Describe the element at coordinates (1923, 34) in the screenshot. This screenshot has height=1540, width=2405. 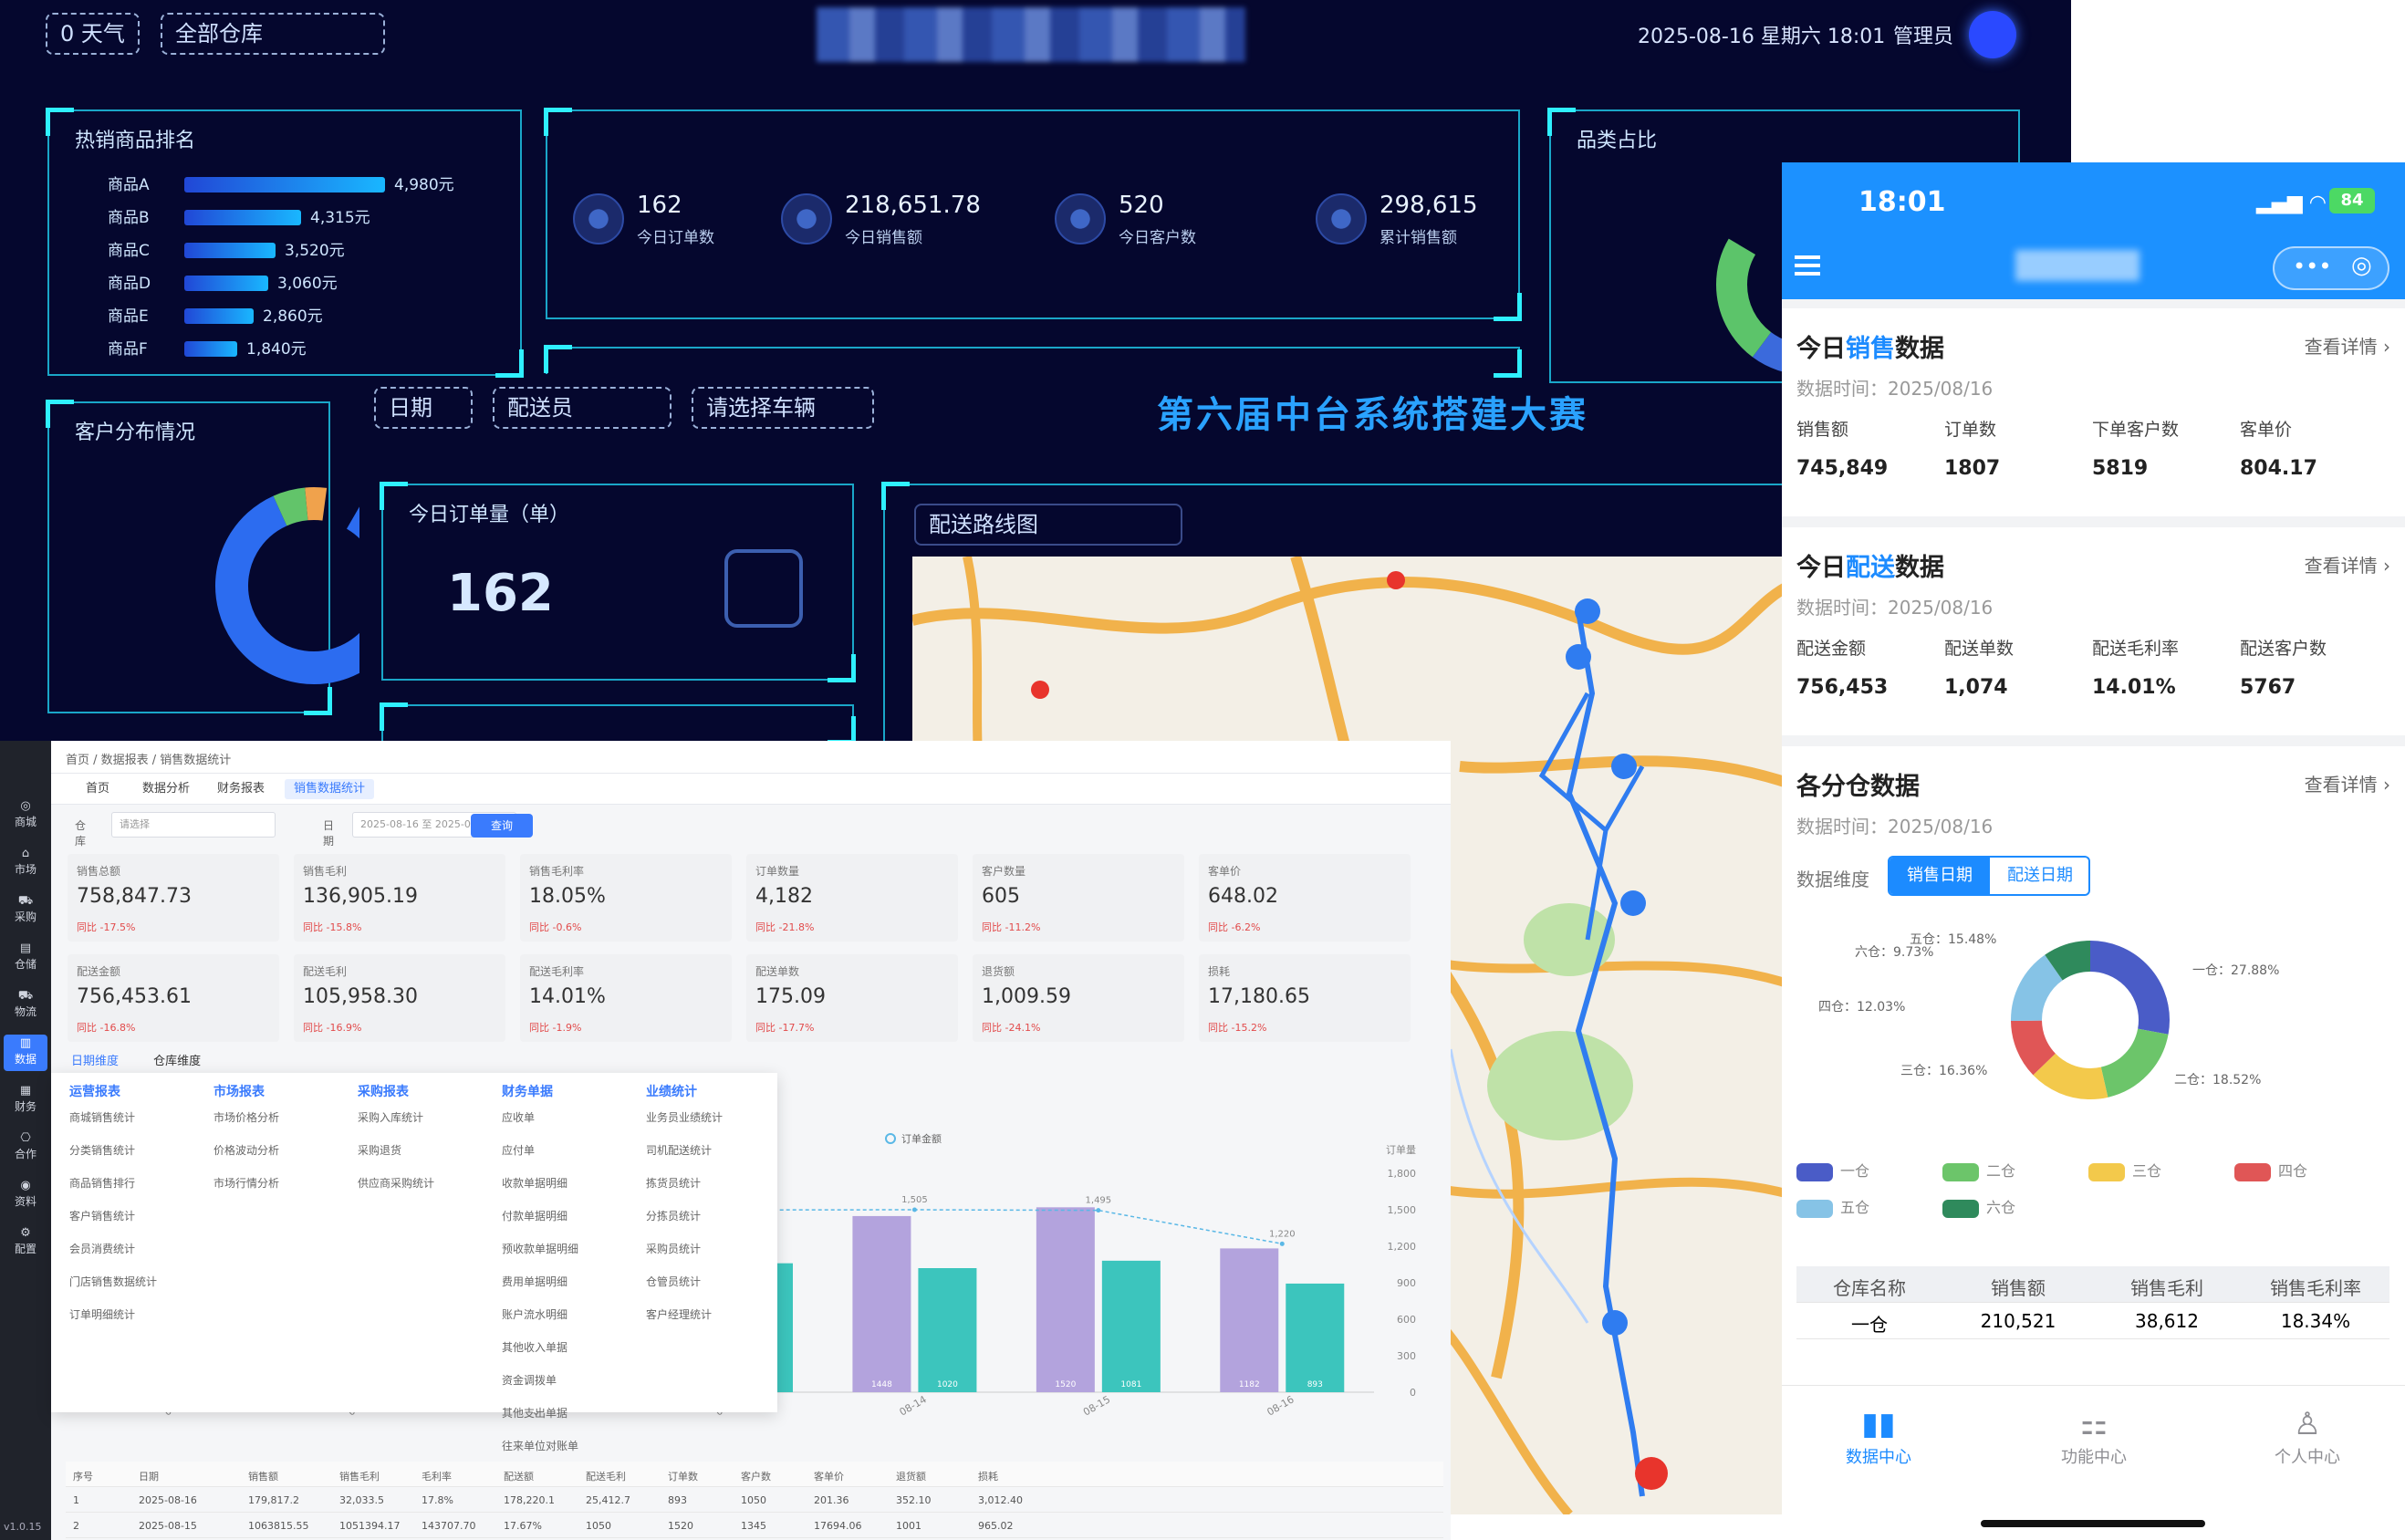
I see `user-name: 管理员` at that location.